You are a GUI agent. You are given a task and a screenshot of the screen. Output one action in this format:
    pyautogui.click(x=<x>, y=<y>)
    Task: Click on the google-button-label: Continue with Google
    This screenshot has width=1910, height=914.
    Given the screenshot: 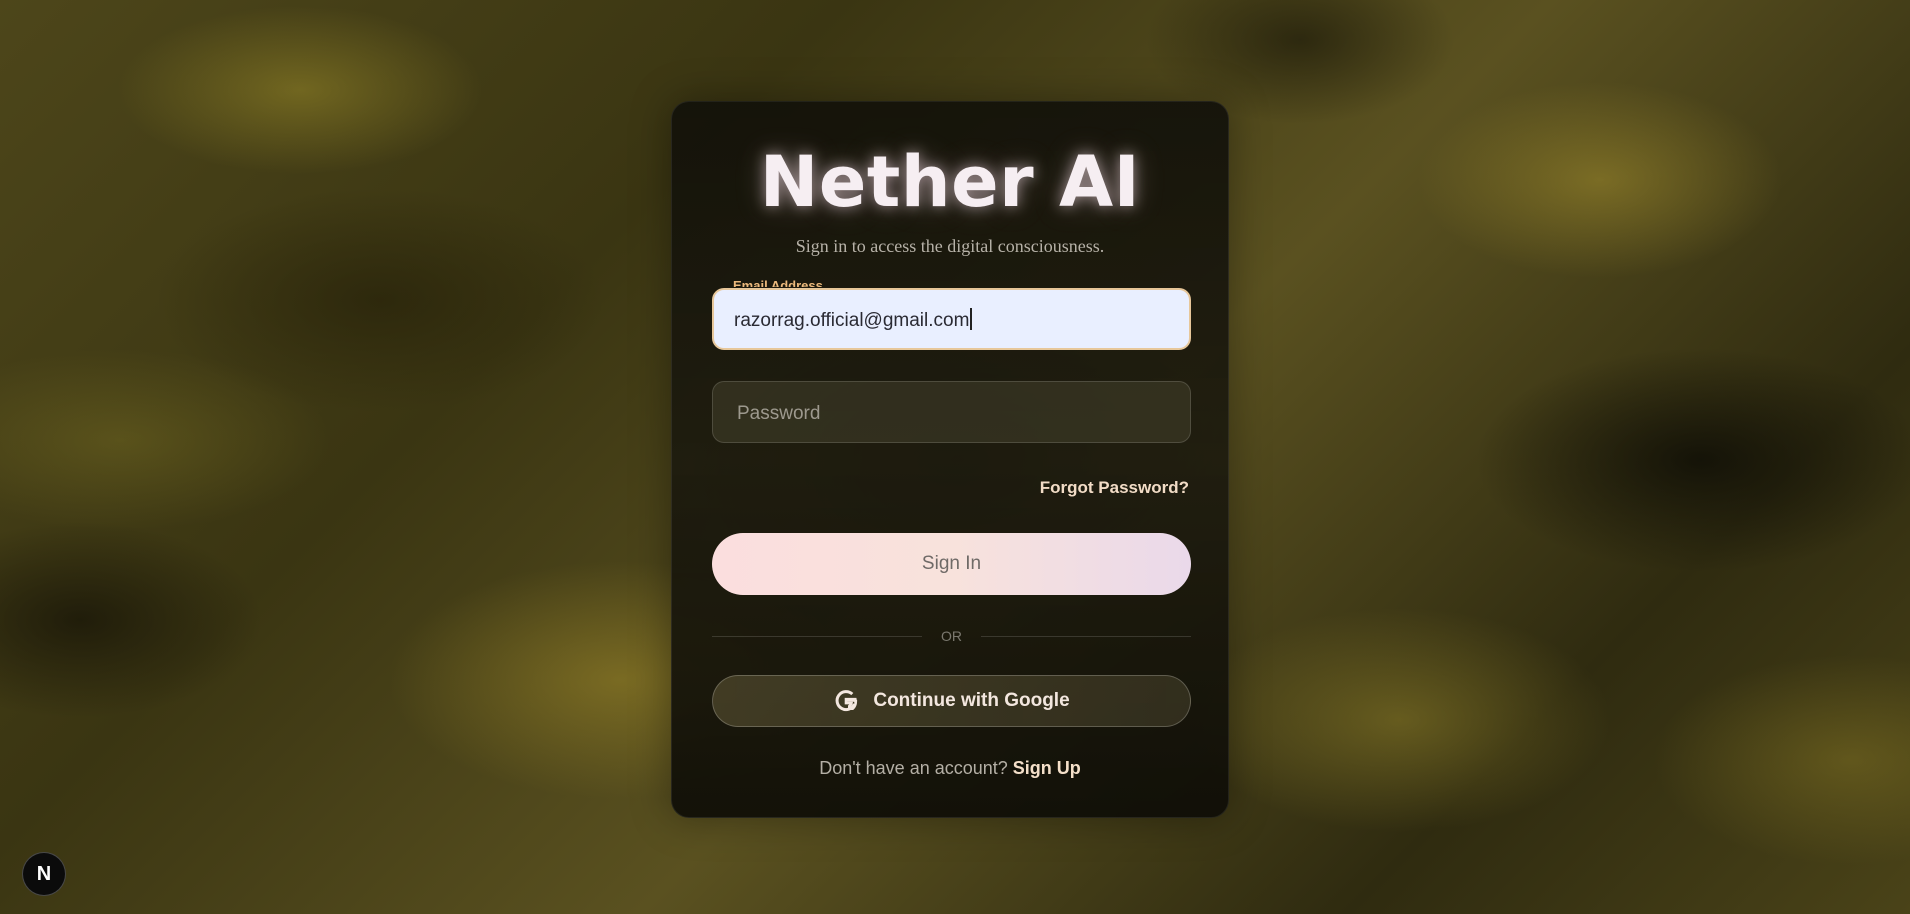 What is the action you would take?
    pyautogui.click(x=971, y=700)
    